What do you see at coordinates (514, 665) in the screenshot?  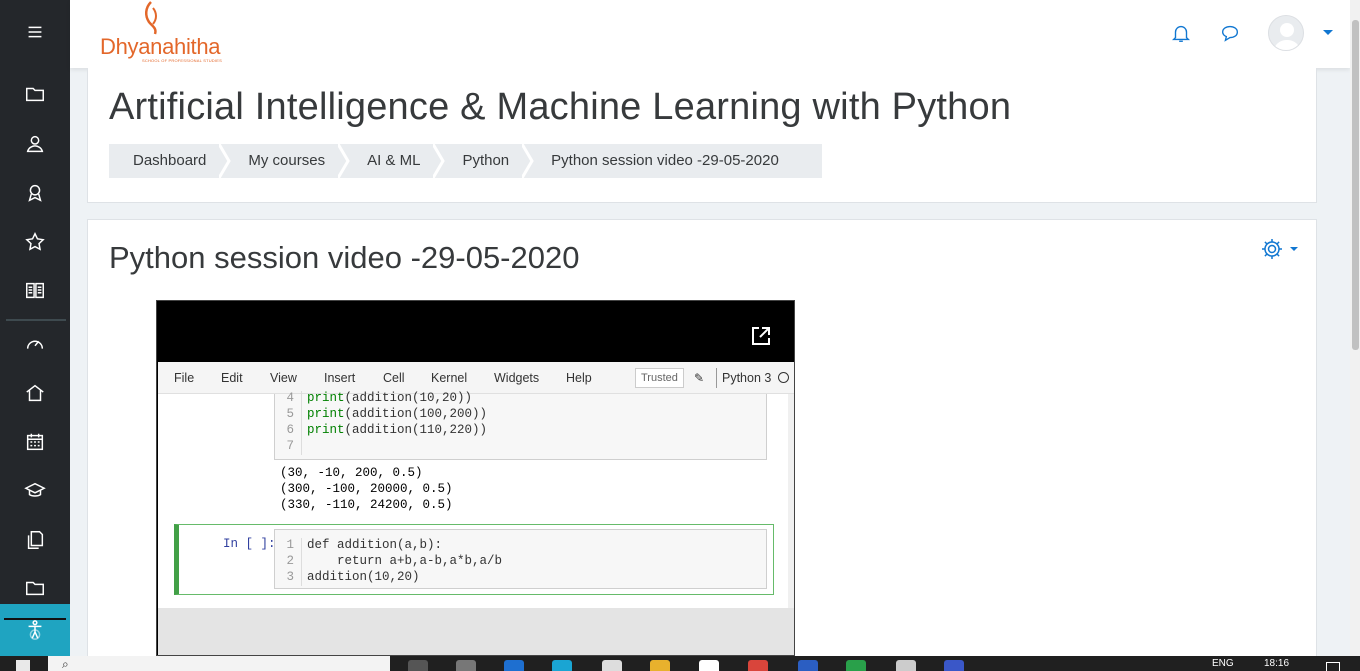 I see `edge-icon` at bounding box center [514, 665].